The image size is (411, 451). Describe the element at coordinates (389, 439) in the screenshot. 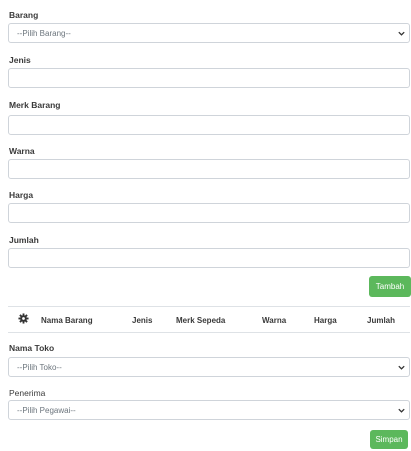

I see `simpan-button: Simpan` at that location.